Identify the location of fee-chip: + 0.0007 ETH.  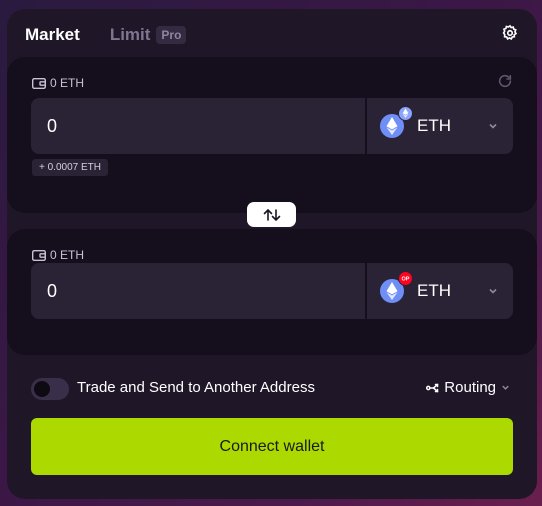
(70, 167).